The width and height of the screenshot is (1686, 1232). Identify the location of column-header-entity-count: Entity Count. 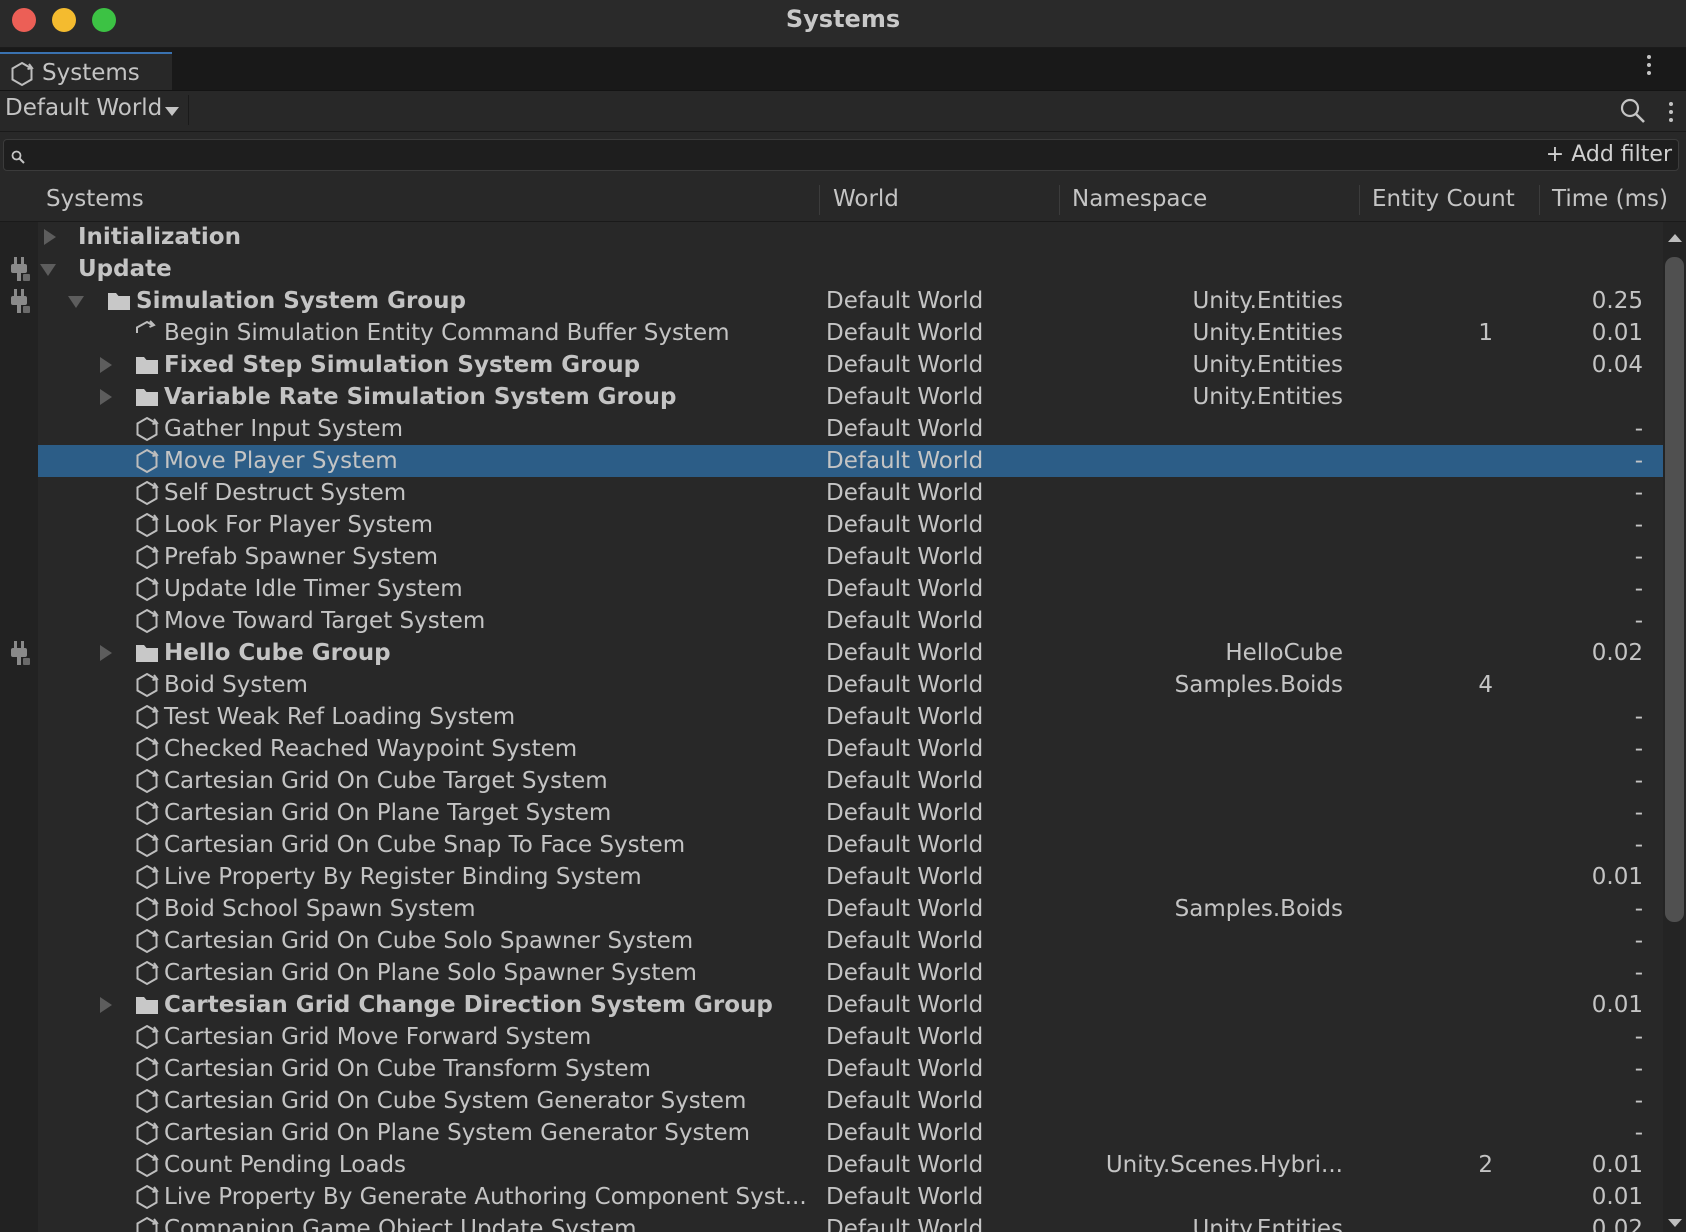
(1443, 199).